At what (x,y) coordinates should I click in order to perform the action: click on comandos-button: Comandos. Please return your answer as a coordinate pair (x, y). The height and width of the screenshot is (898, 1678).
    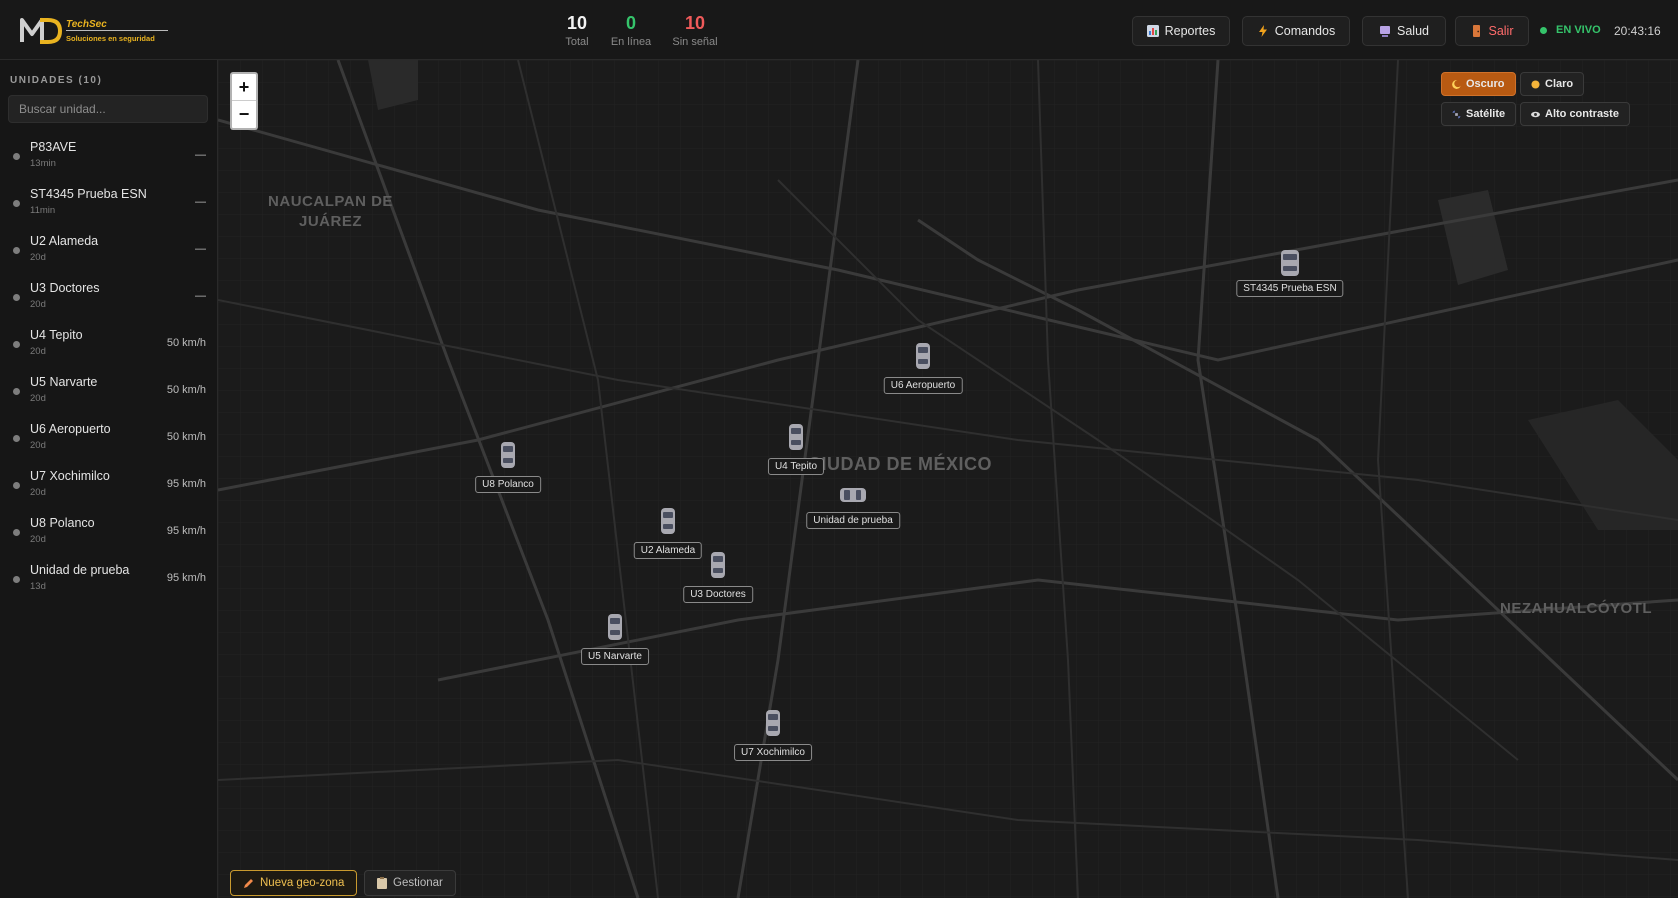
    Looking at the image, I should click on (1296, 31).